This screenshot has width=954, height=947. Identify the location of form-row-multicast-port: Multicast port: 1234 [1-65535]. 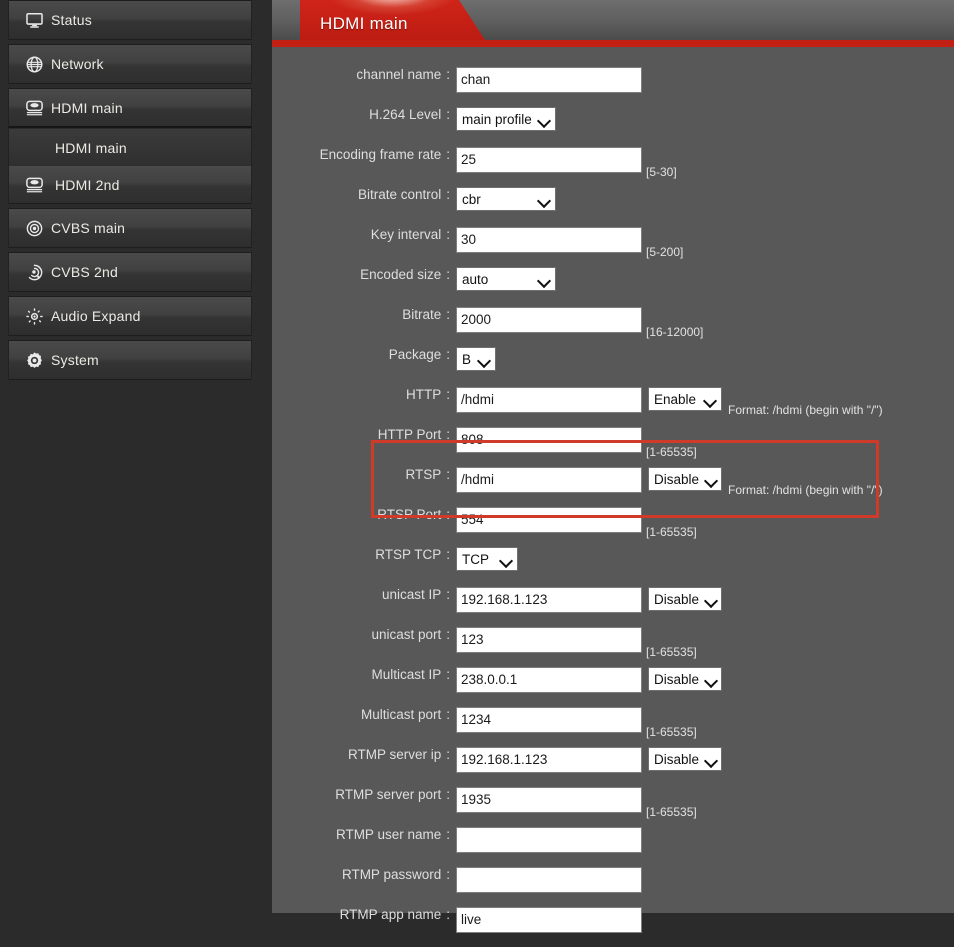
(613, 727).